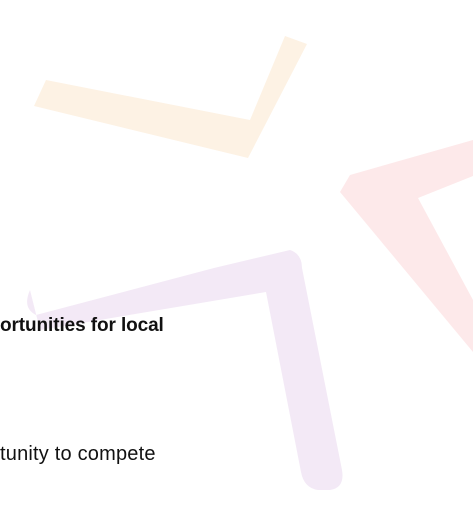 This screenshot has height=509, width=473. Describe the element at coordinates (170, 97) in the screenshot. I see `orange-chevron-shape` at that location.